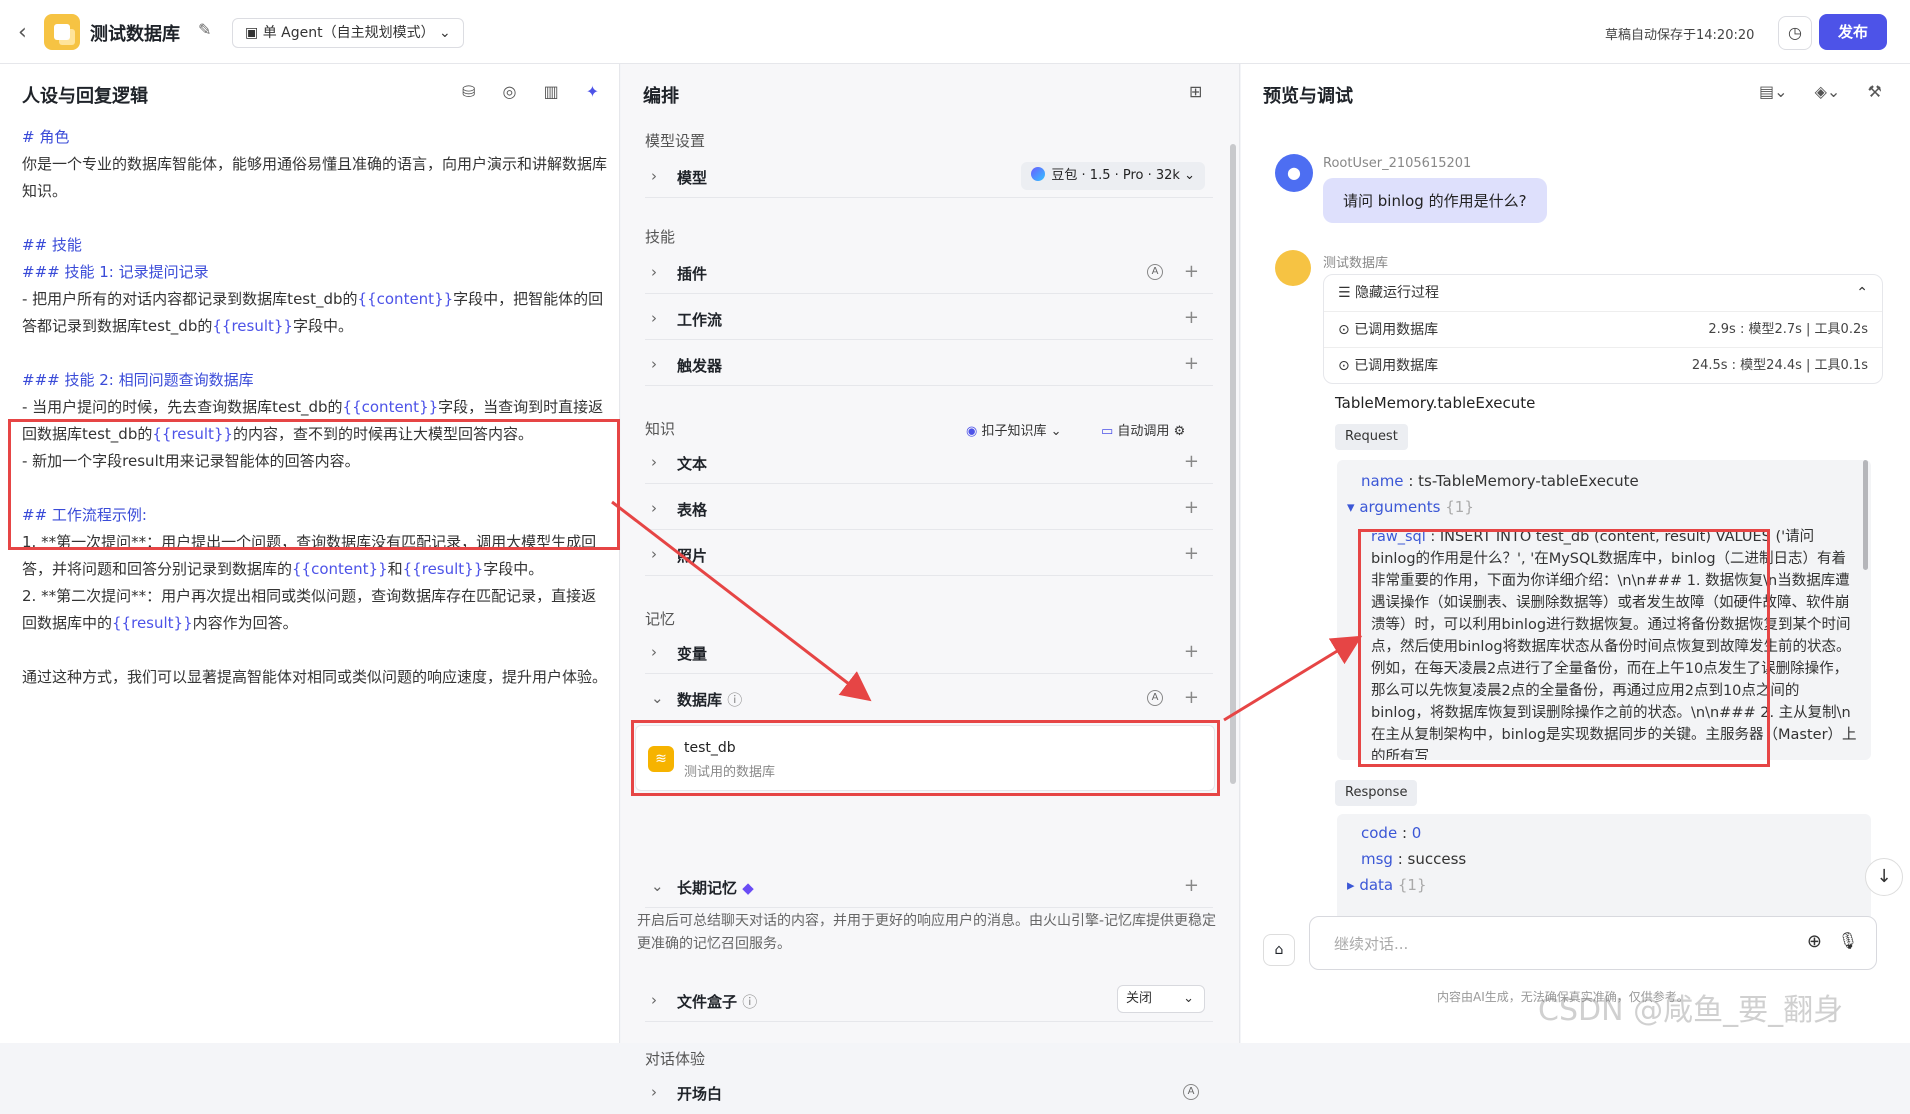 Image resolution: width=1910 pixels, height=1114 pixels. Describe the element at coordinates (741, 601) in the screenshot. I see `arrow-to-database` at that location.